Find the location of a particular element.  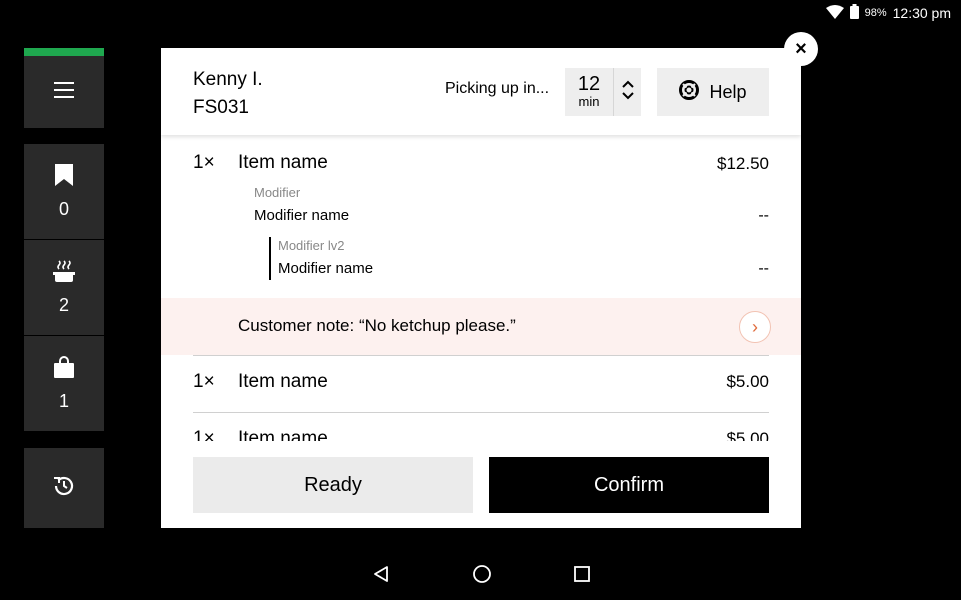

confirm-button: Confirm is located at coordinates (629, 485).